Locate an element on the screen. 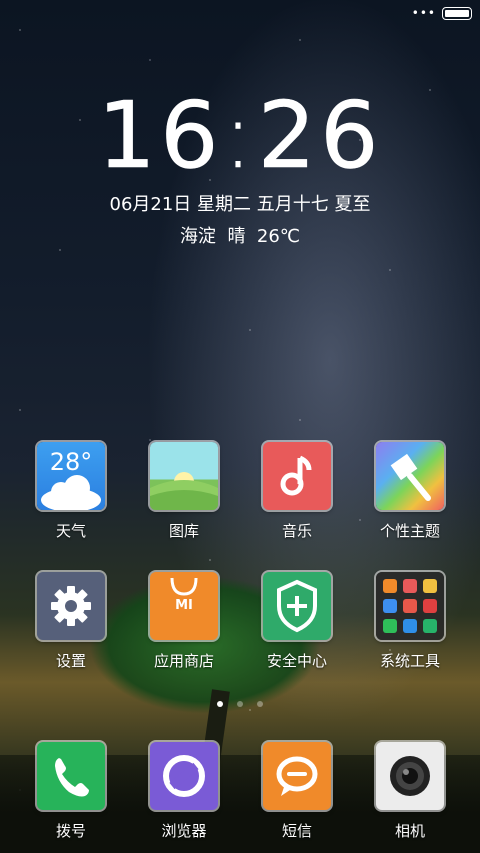 The height and width of the screenshot is (853, 480). music-icon is located at coordinates (297, 476).